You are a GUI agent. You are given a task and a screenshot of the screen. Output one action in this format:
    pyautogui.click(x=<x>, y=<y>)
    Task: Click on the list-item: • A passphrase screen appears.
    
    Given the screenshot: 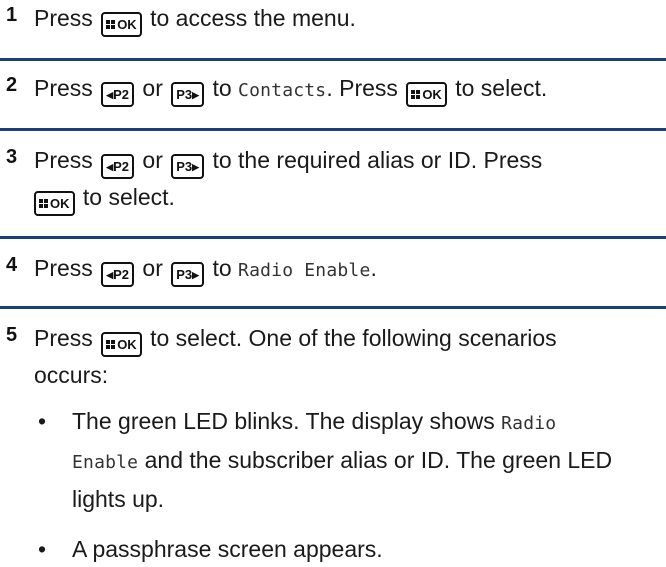 What is the action you would take?
    pyautogui.click(x=347, y=549)
    